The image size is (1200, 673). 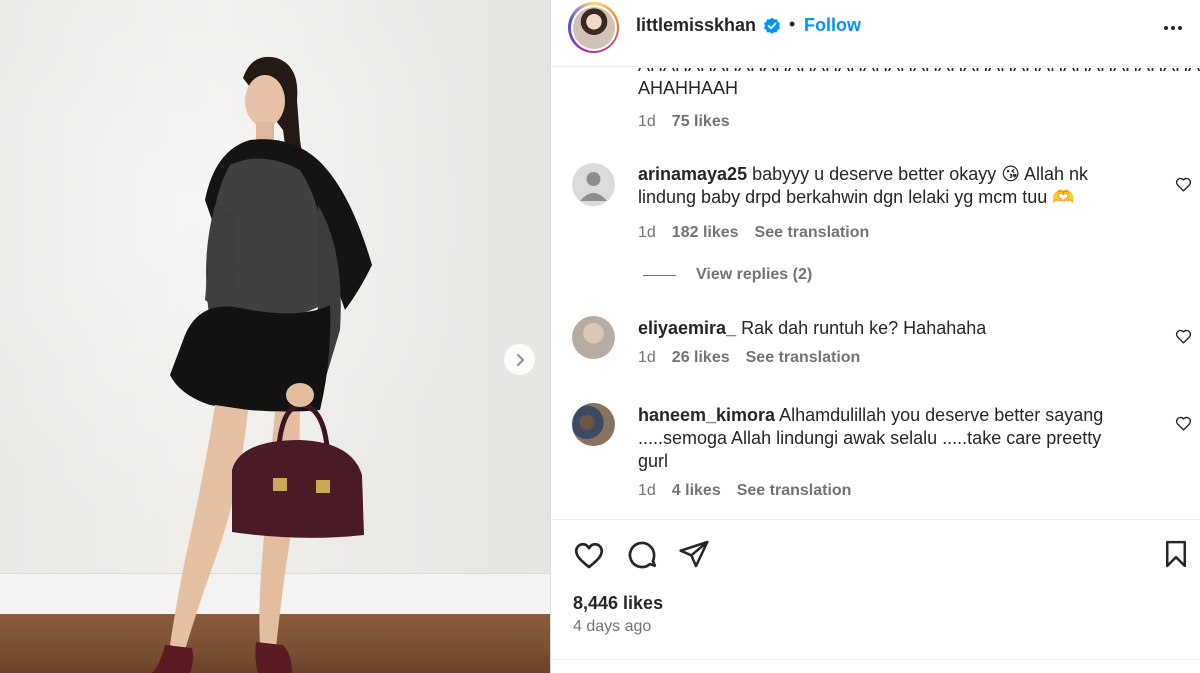 What do you see at coordinates (883, 491) in the screenshot?
I see `comment-meta: 1d 4 likes See translation` at bounding box center [883, 491].